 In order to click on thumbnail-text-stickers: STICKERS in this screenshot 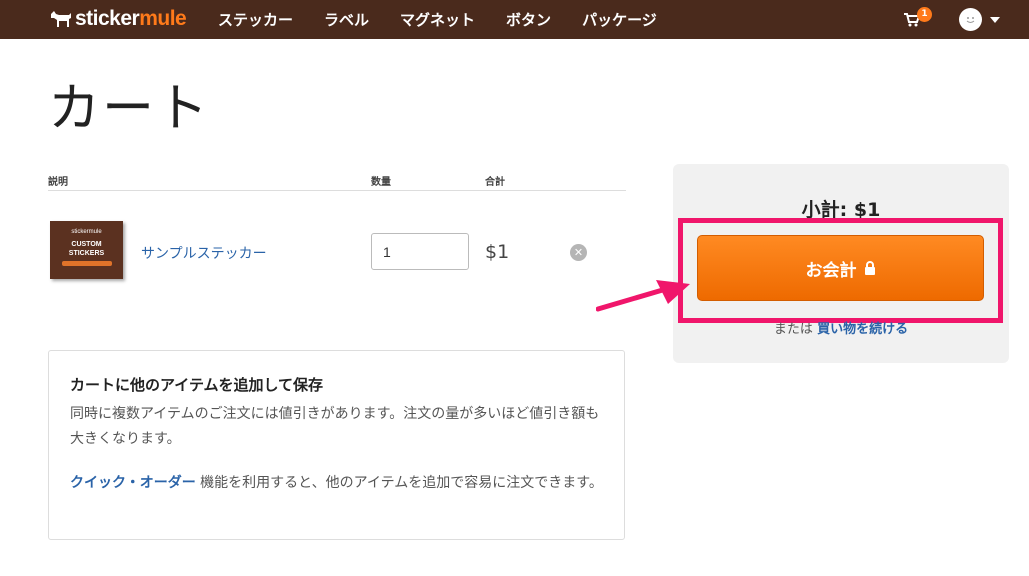, I will do `click(86, 253)`.